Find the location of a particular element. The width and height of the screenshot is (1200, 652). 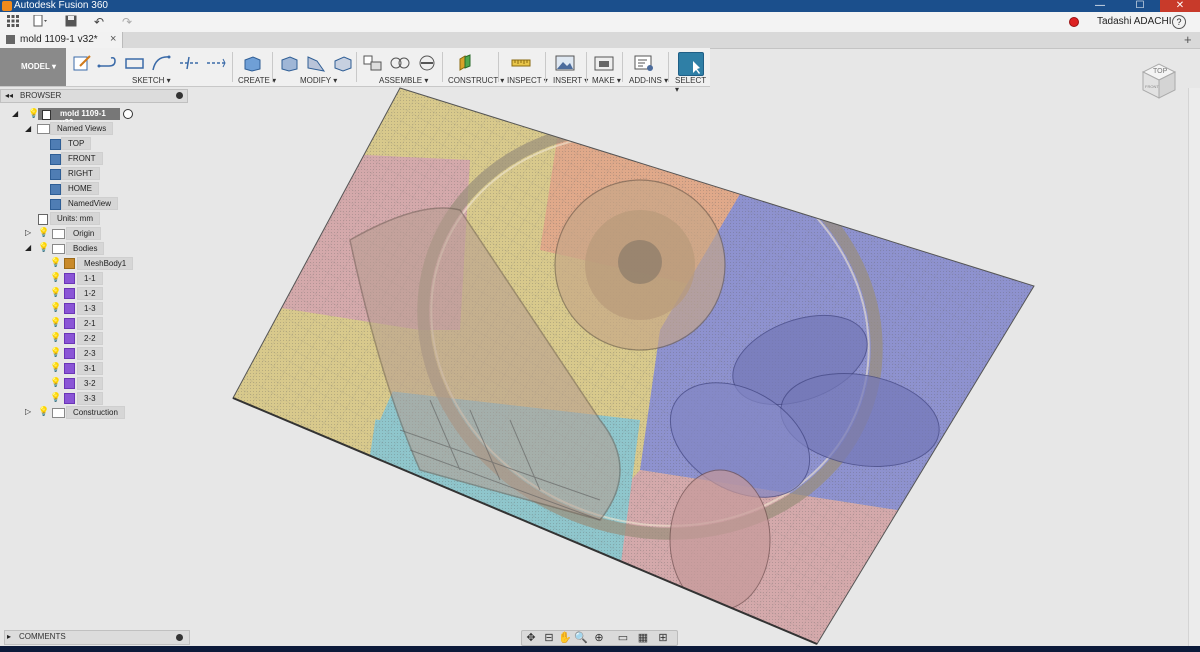

display-settings-icon: ▭ is located at coordinates (623, 638).